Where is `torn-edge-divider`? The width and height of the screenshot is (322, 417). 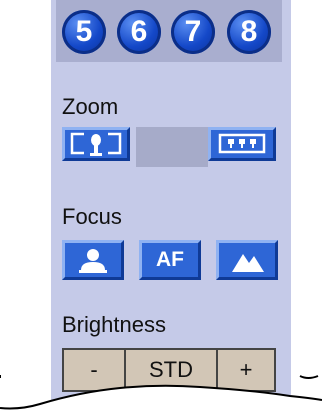
torn-edge-divider is located at coordinates (161, 396).